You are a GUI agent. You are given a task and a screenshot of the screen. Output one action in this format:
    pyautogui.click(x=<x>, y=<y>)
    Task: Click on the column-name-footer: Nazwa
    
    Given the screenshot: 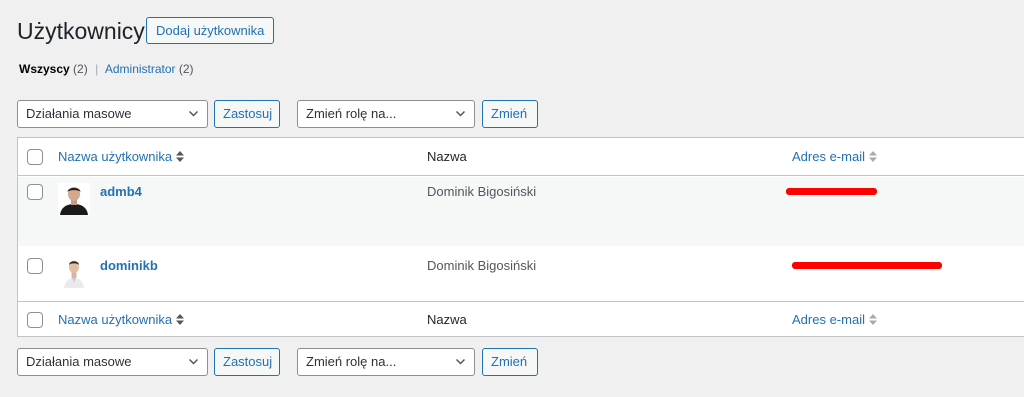 What is the action you would take?
    pyautogui.click(x=447, y=319)
    